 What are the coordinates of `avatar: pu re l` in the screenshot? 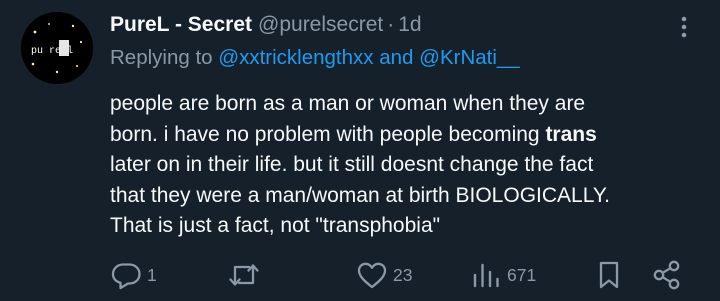 It's located at (57, 48).